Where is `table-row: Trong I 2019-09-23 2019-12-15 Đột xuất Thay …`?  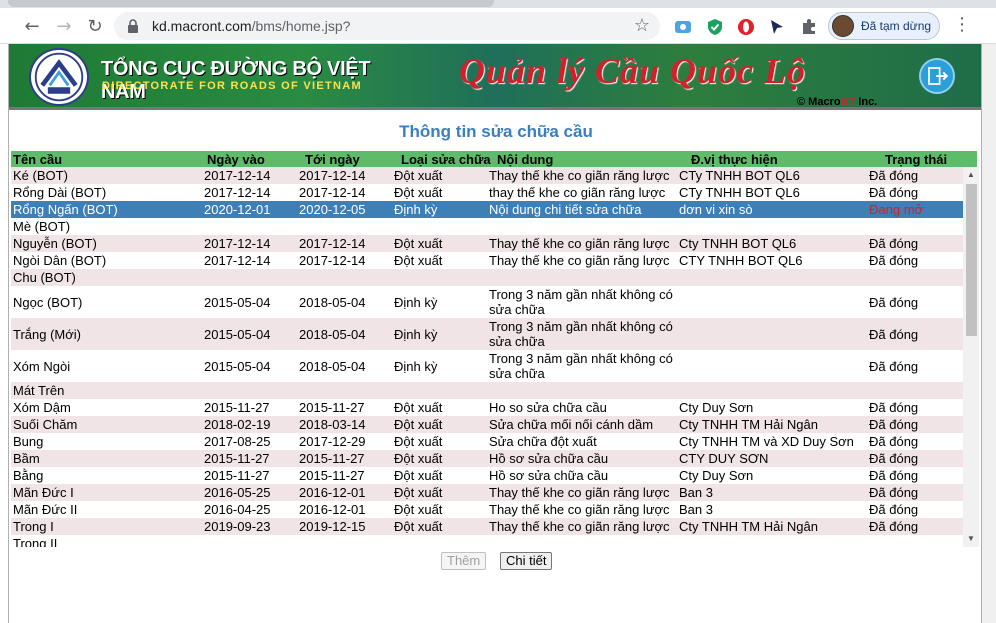 table-row: Trong I 2019-09-23 2019-12-15 Đột xuất Thay … is located at coordinates (487, 526).